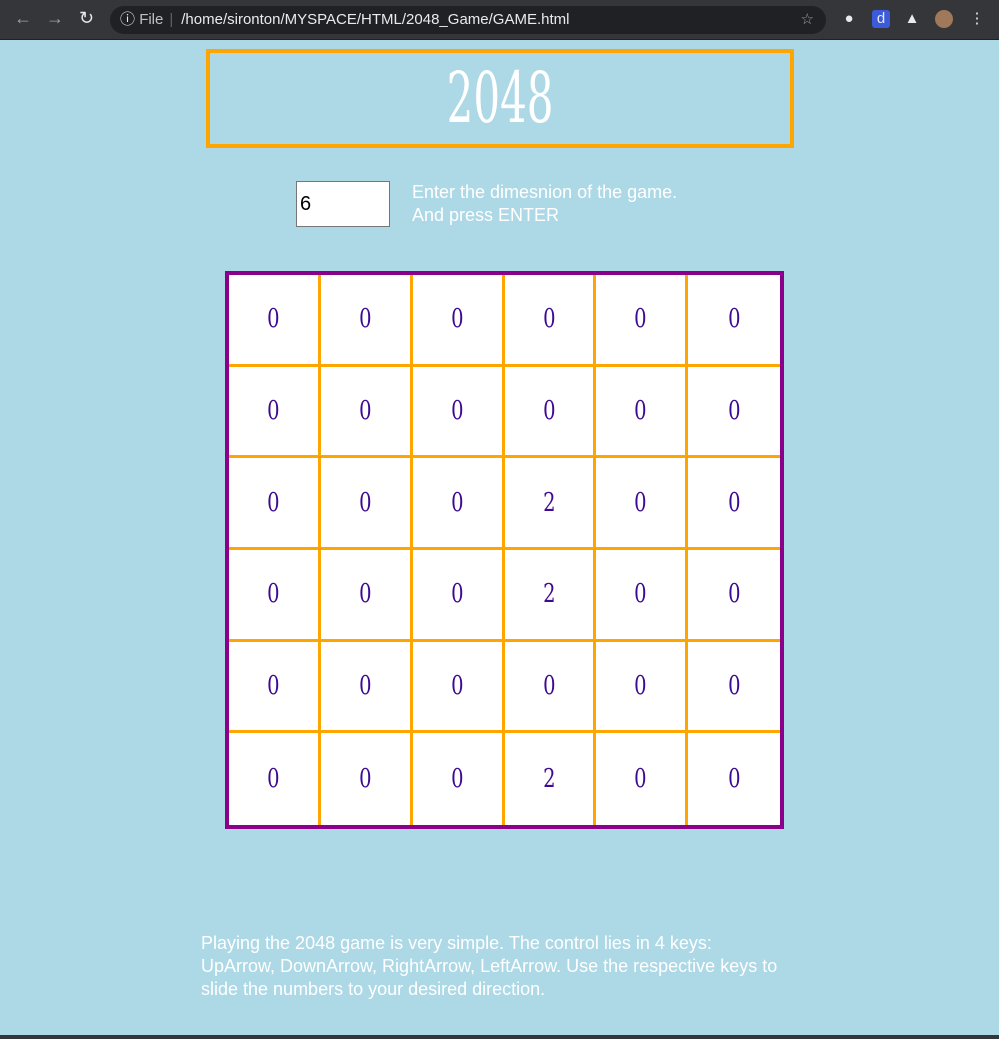 Image resolution: width=999 pixels, height=1039 pixels. I want to click on extensions-puzzle-icon: ▲, so click(912, 19).